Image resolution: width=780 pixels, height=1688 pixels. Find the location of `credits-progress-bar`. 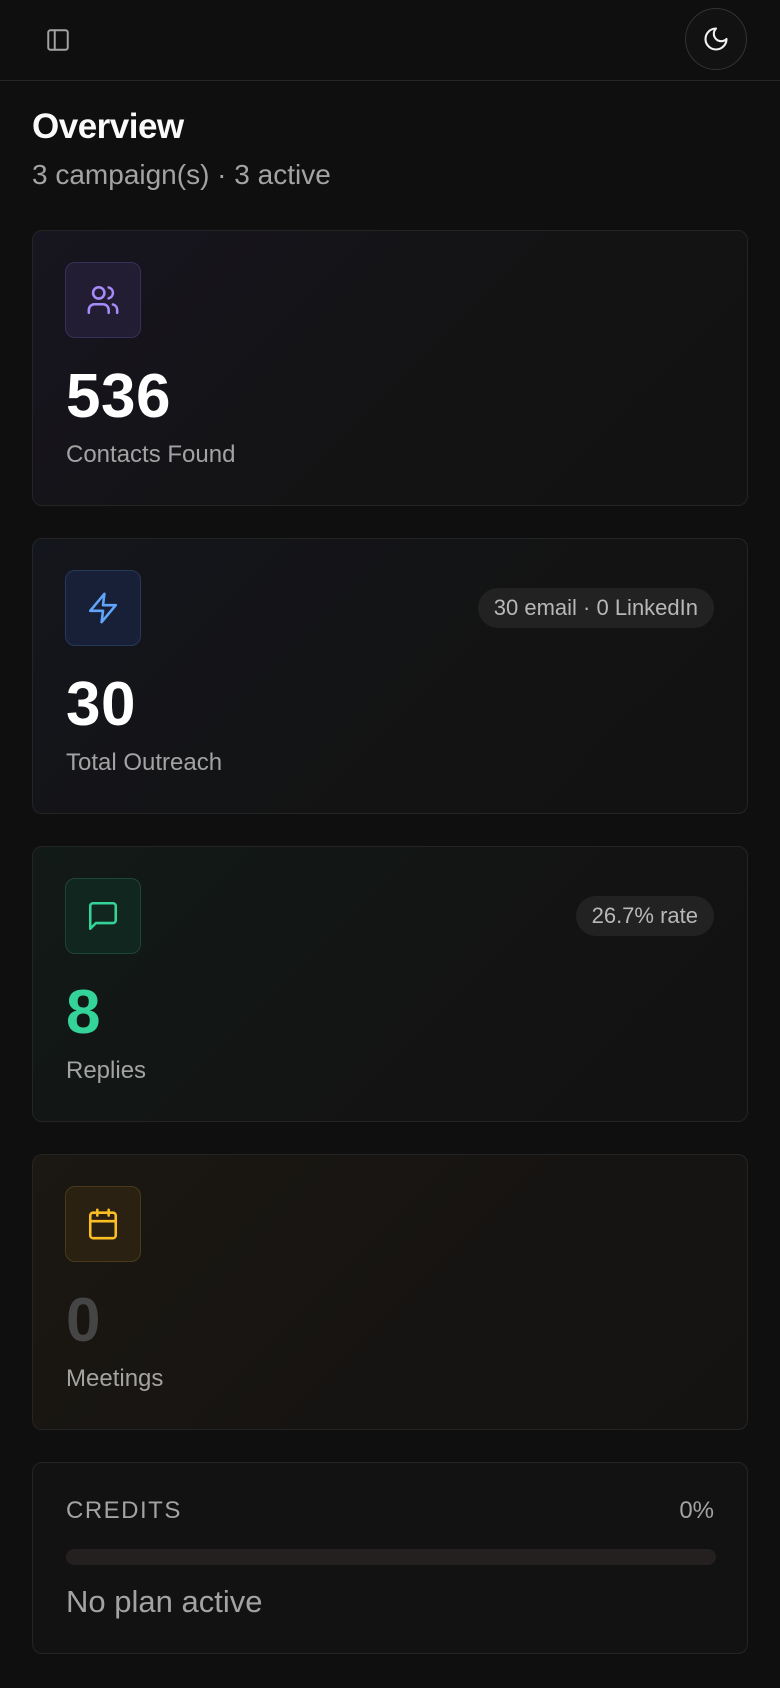

credits-progress-bar is located at coordinates (391, 1557).